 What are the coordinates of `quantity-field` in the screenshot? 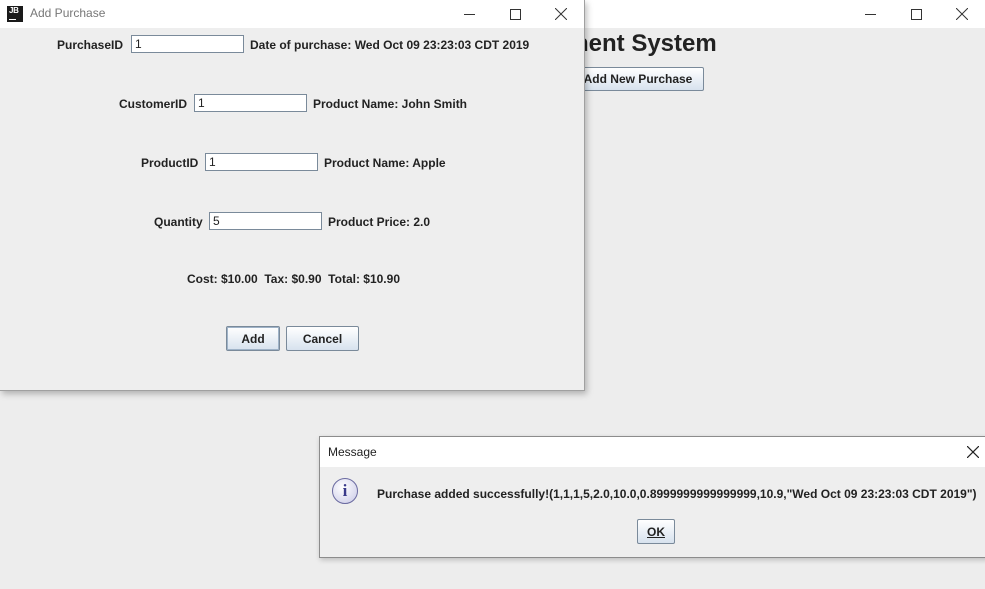 It's located at (265, 221).